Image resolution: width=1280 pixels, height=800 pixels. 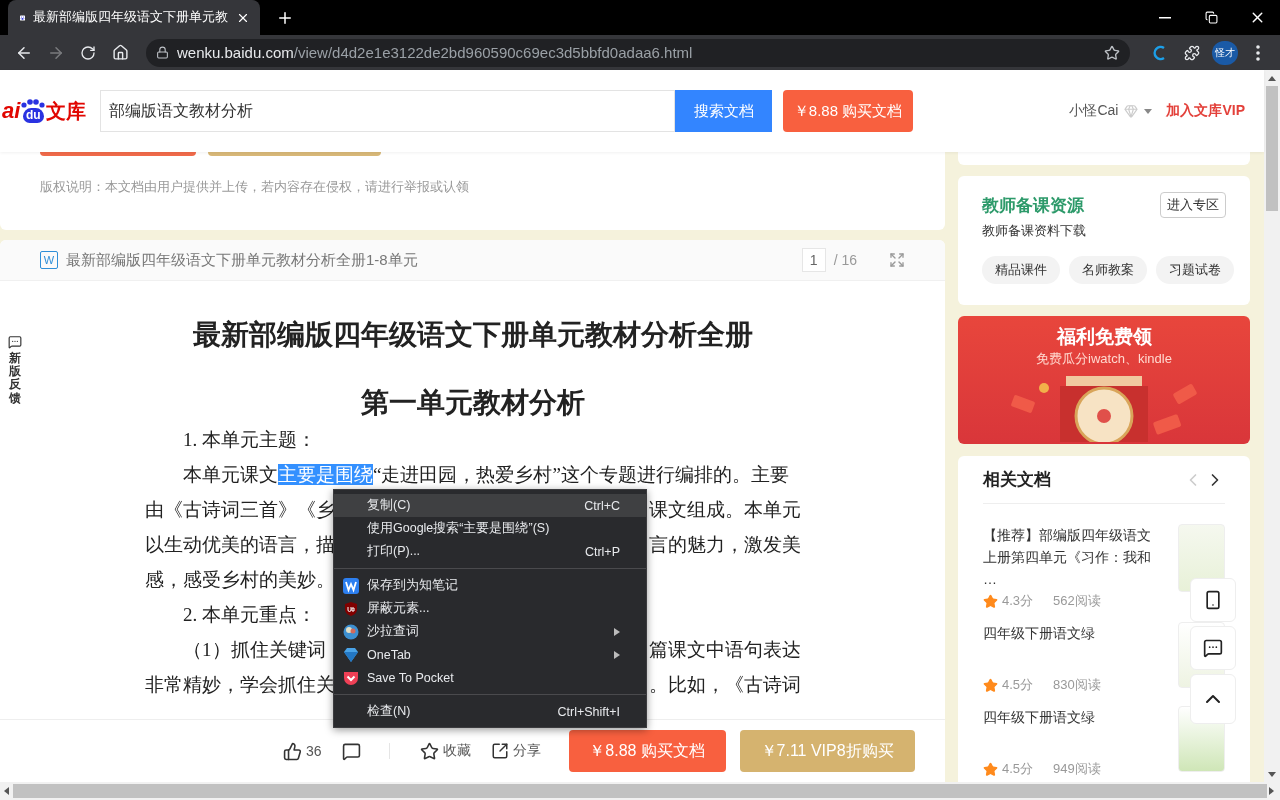 What do you see at coordinates (1165, 17) in the screenshot?
I see `minimize-icon` at bounding box center [1165, 17].